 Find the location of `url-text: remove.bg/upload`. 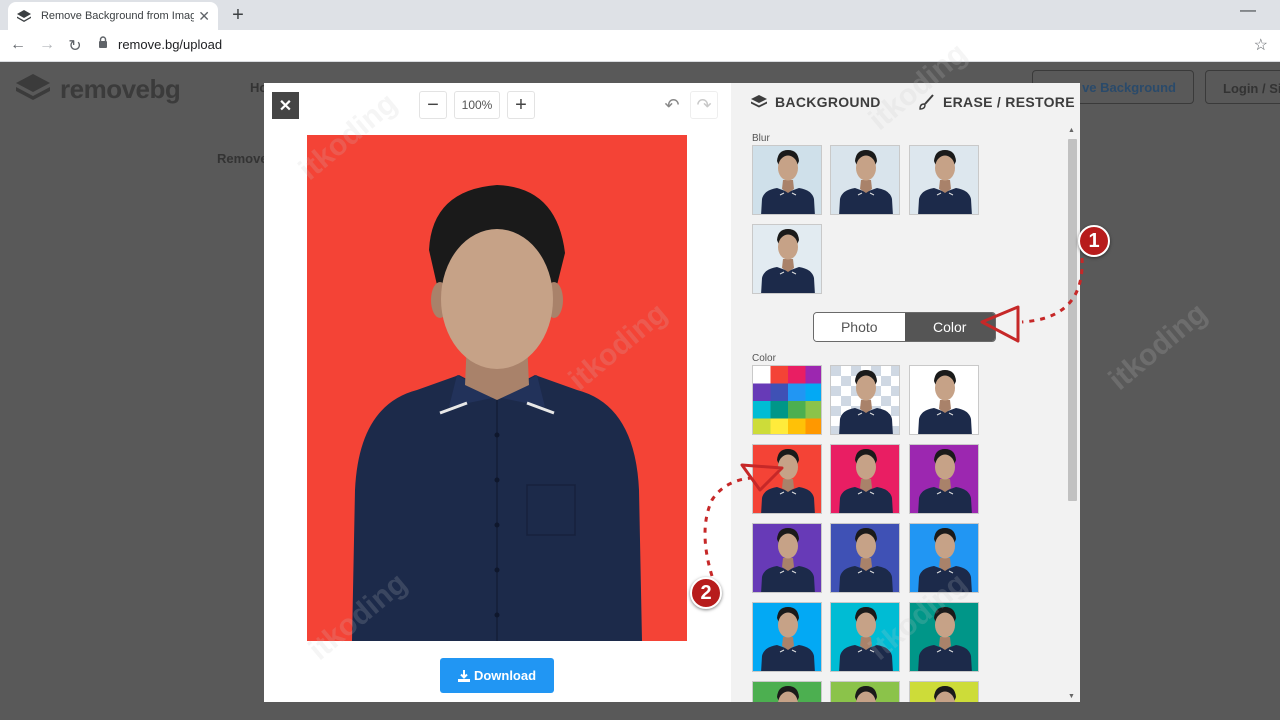

url-text: remove.bg/upload is located at coordinates (170, 44).